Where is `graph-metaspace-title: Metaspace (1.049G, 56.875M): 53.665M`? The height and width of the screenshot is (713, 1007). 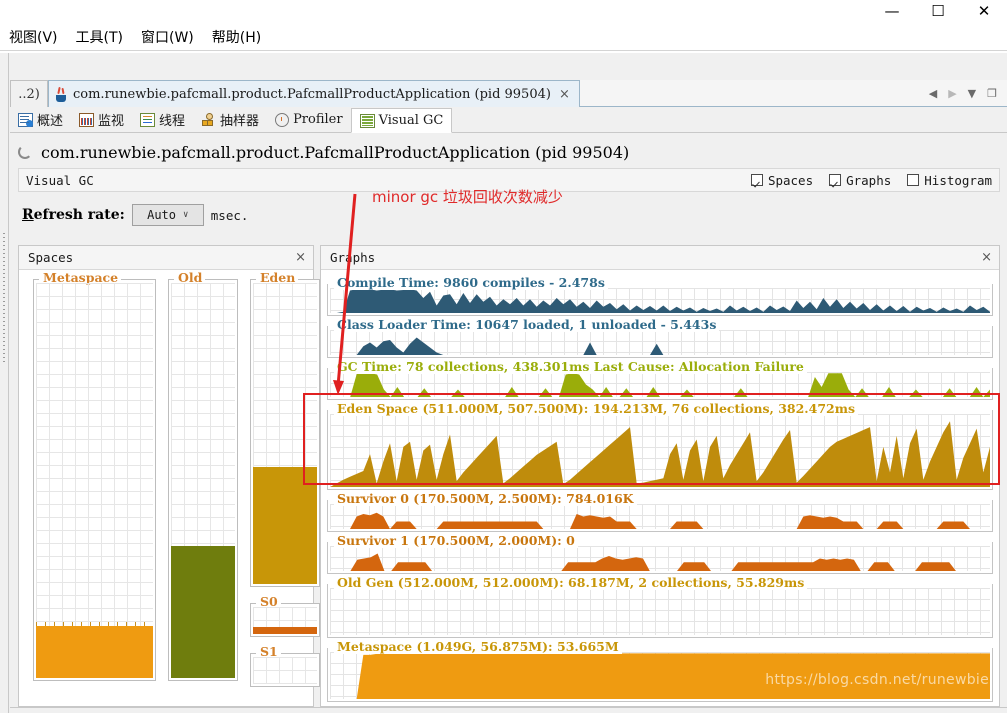 graph-metaspace-title: Metaspace (1.049G, 56.875M): 53.665M is located at coordinates (478, 646).